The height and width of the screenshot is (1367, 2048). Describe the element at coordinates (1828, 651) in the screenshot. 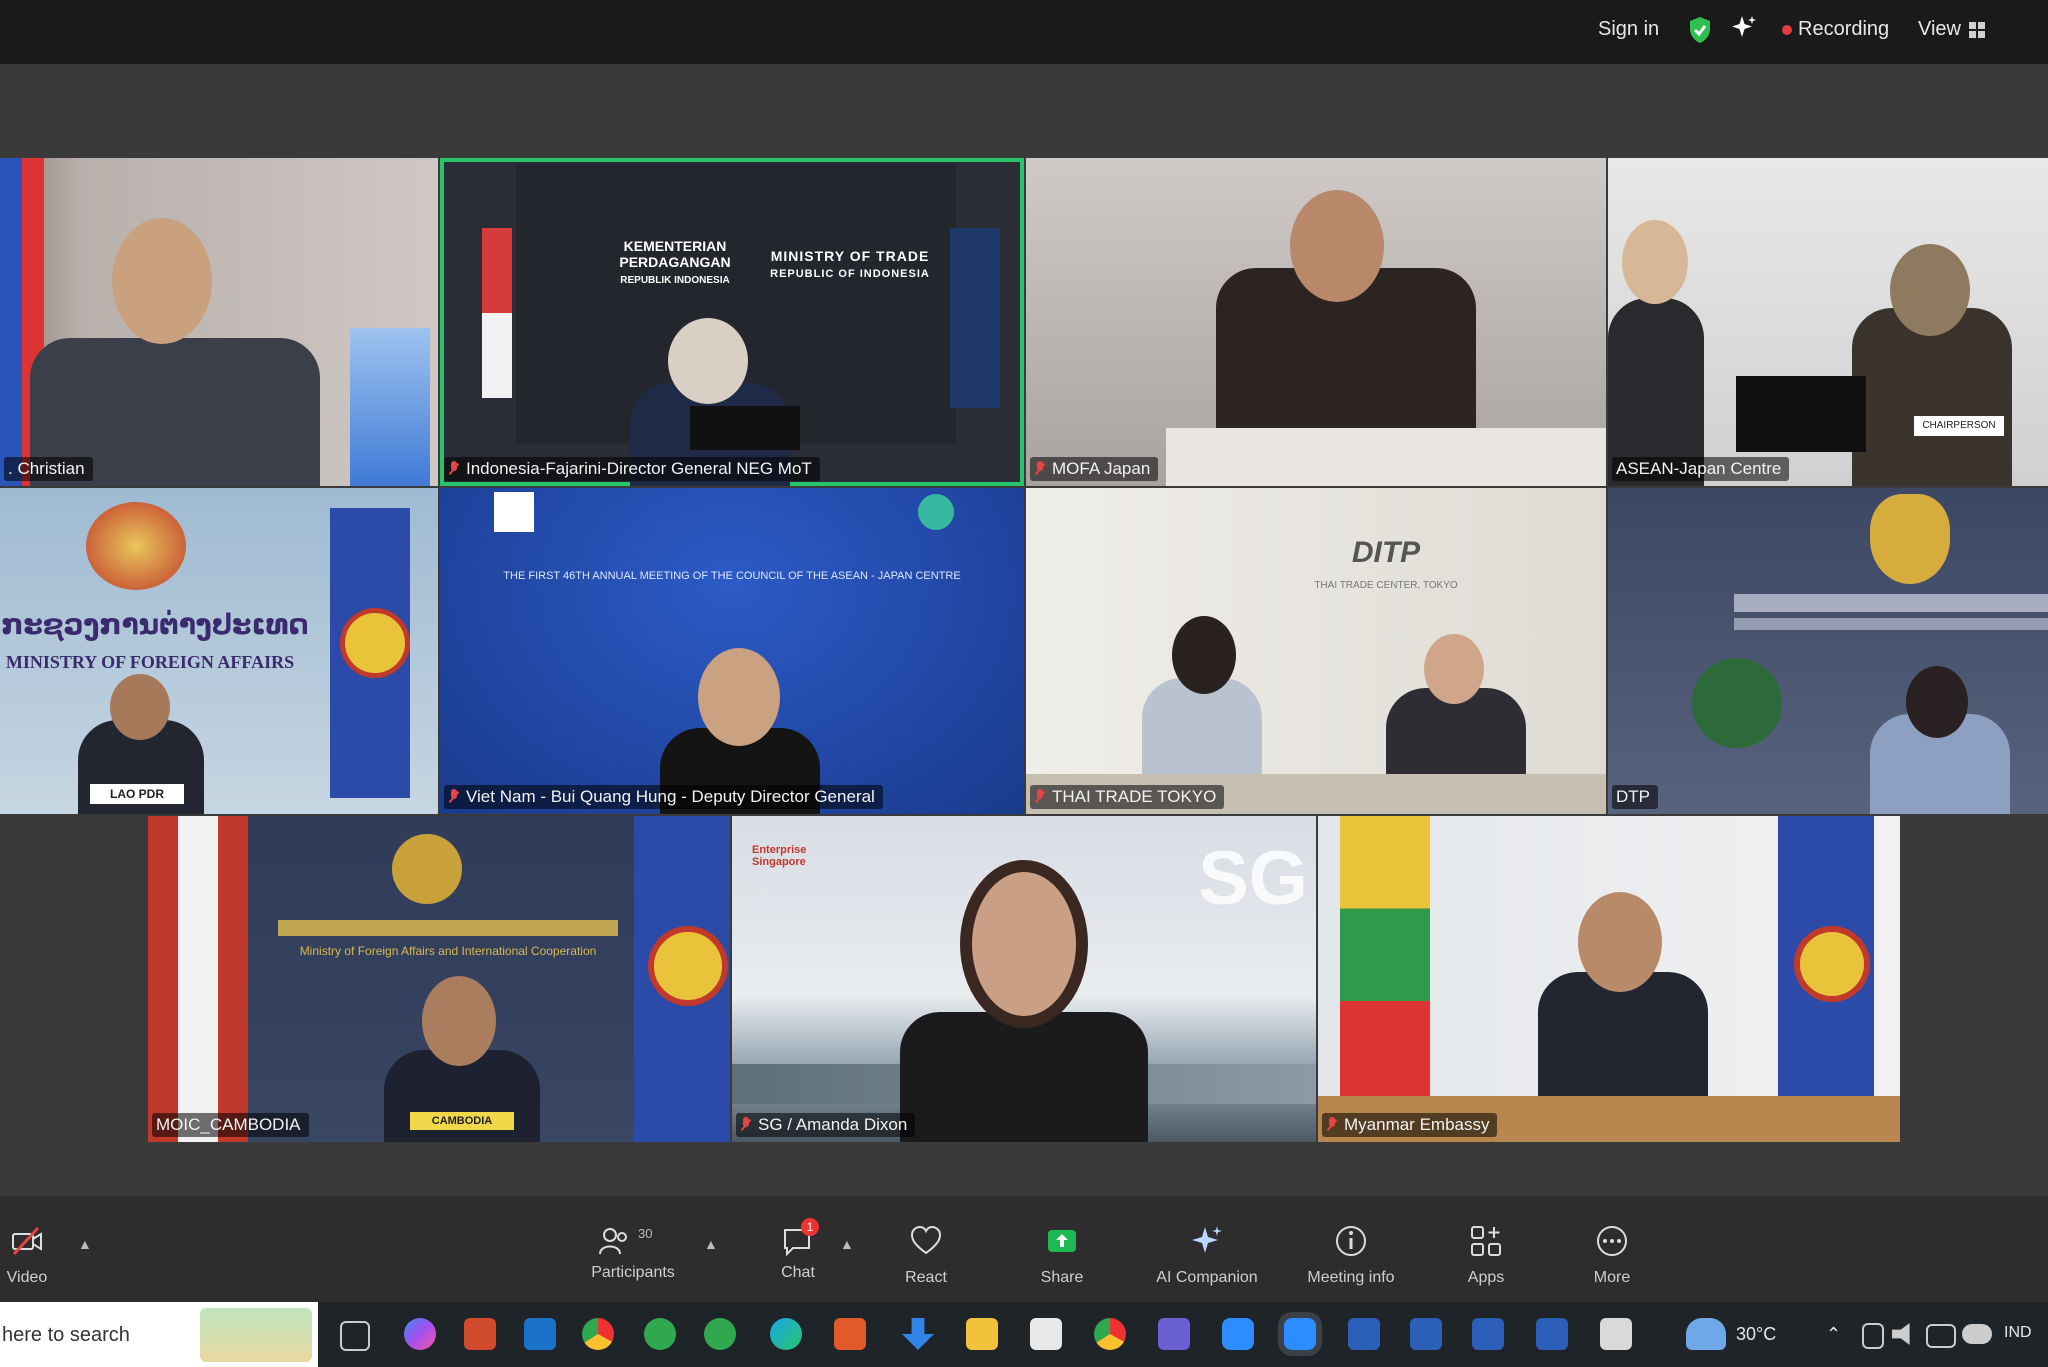

I see `video-tile-dtp: DTP` at that location.